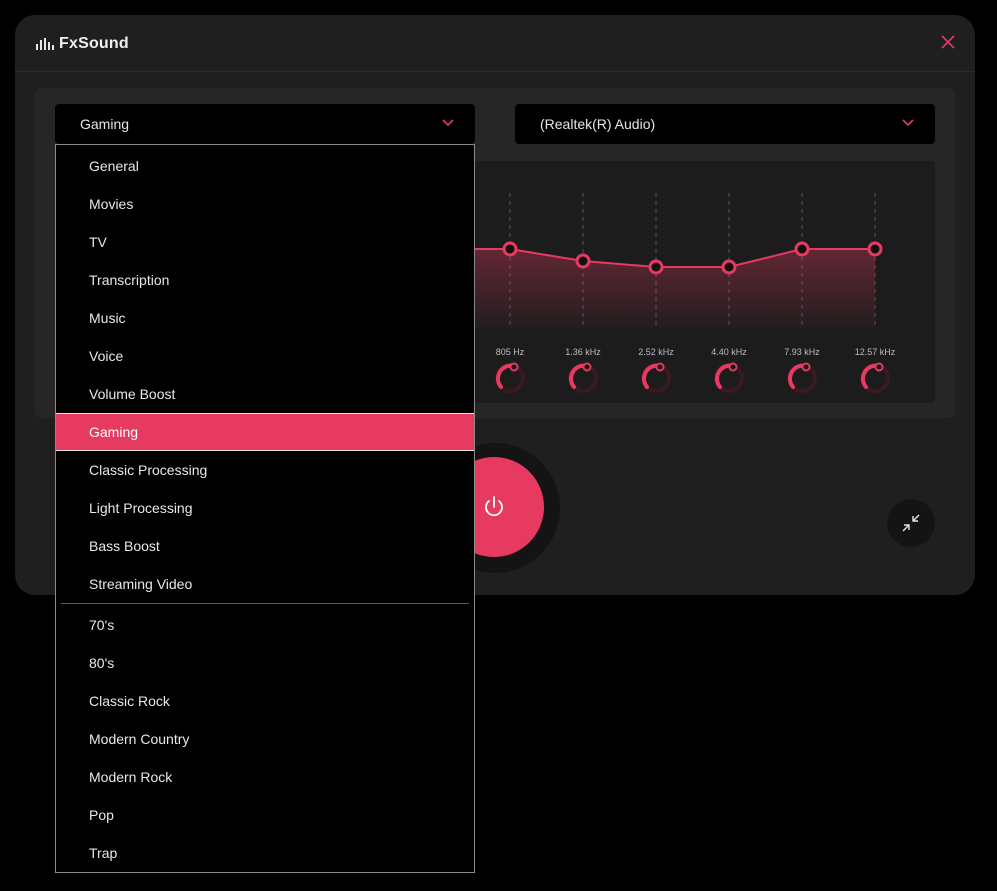  Describe the element at coordinates (265, 166) in the screenshot. I see `preset-option: General` at that location.